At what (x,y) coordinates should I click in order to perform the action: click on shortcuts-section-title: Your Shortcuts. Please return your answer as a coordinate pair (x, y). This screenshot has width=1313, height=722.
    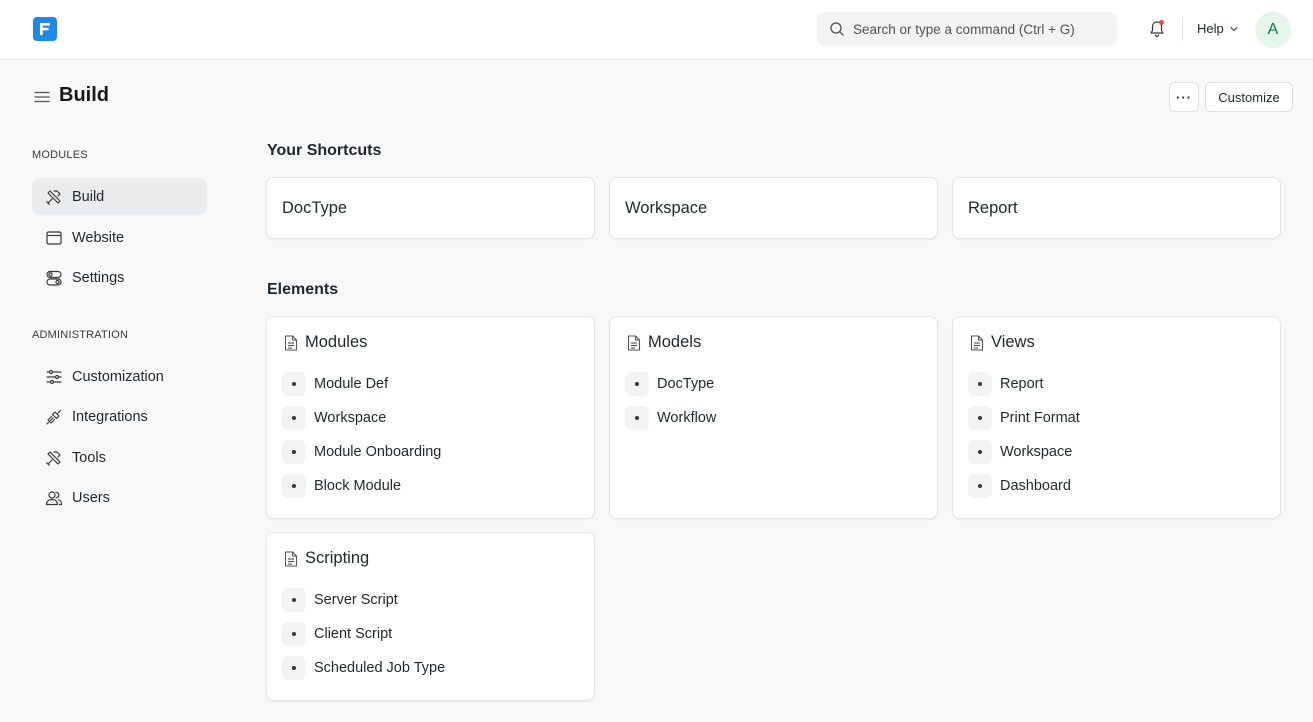
    Looking at the image, I should click on (324, 150).